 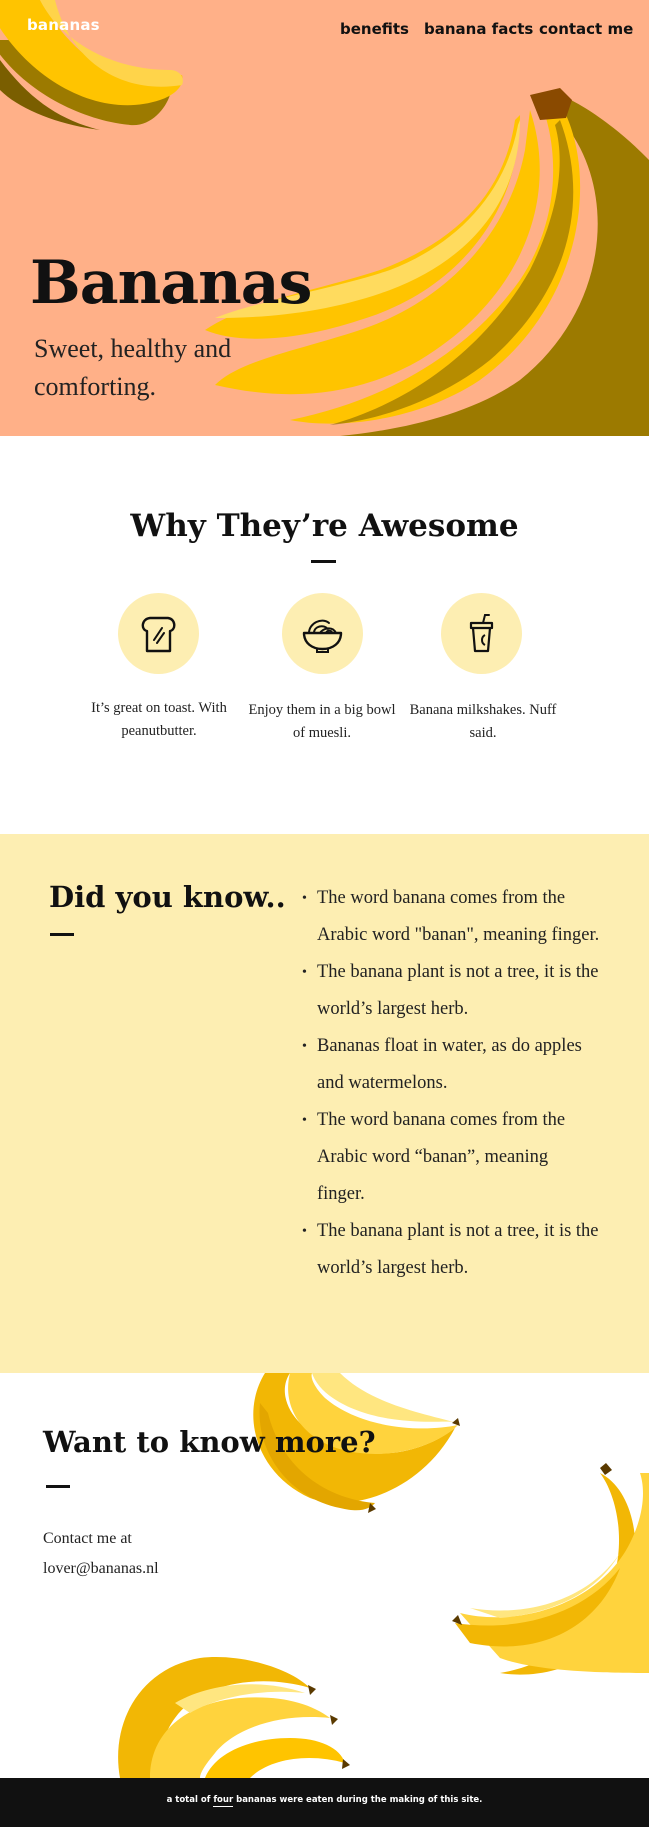 What do you see at coordinates (58, 1486) in the screenshot?
I see `more-divider` at bounding box center [58, 1486].